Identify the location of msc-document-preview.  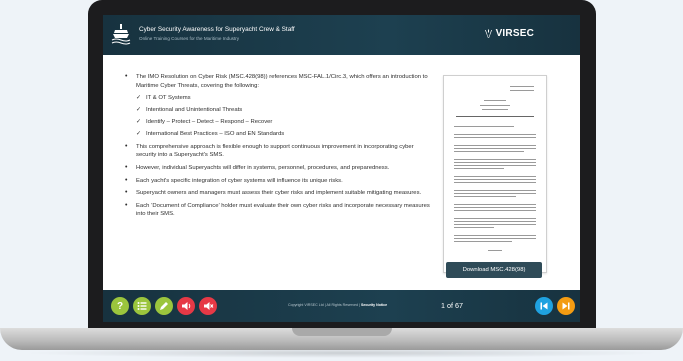
(495, 174).